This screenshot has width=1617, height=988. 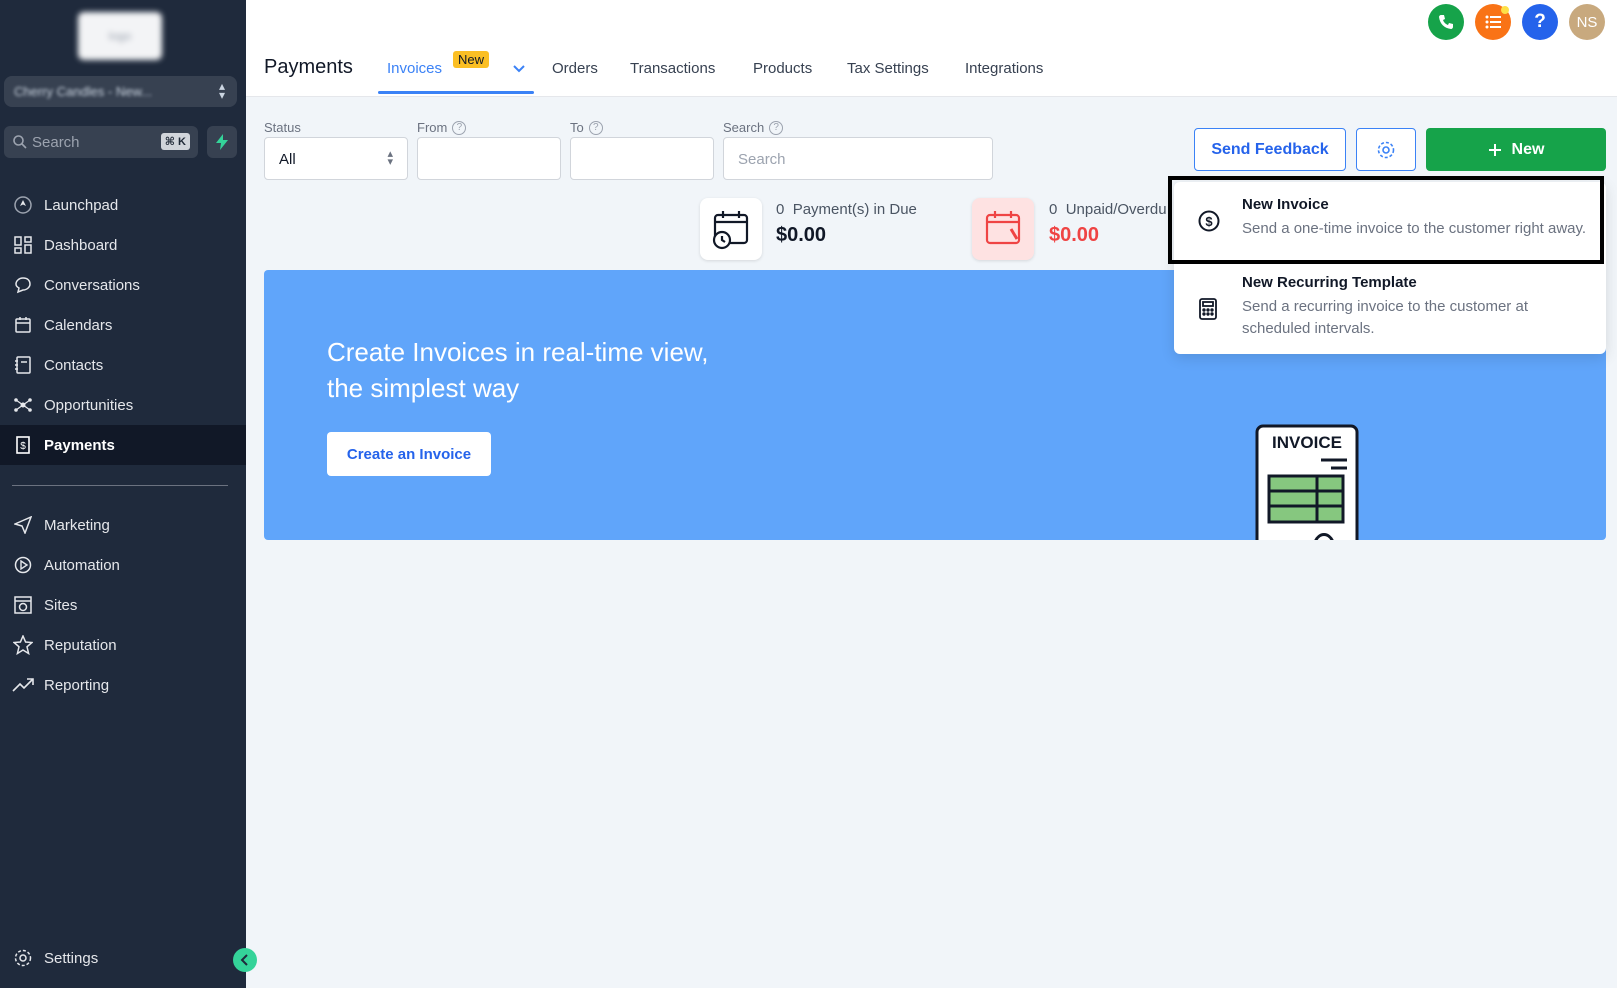 What do you see at coordinates (89, 405) in the screenshot?
I see `sidebar-item-label: Opportunities` at bounding box center [89, 405].